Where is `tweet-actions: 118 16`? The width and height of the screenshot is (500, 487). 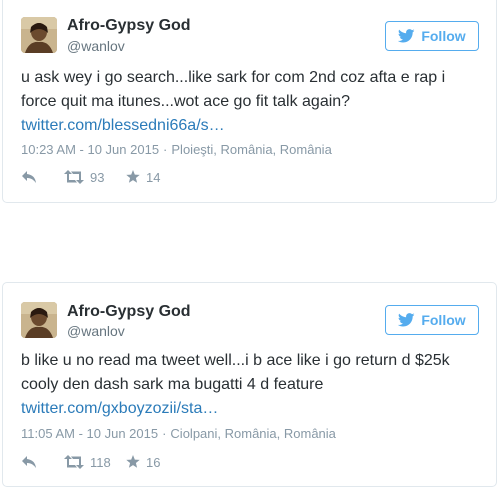
tweet-actions: 118 16 is located at coordinates (90, 462).